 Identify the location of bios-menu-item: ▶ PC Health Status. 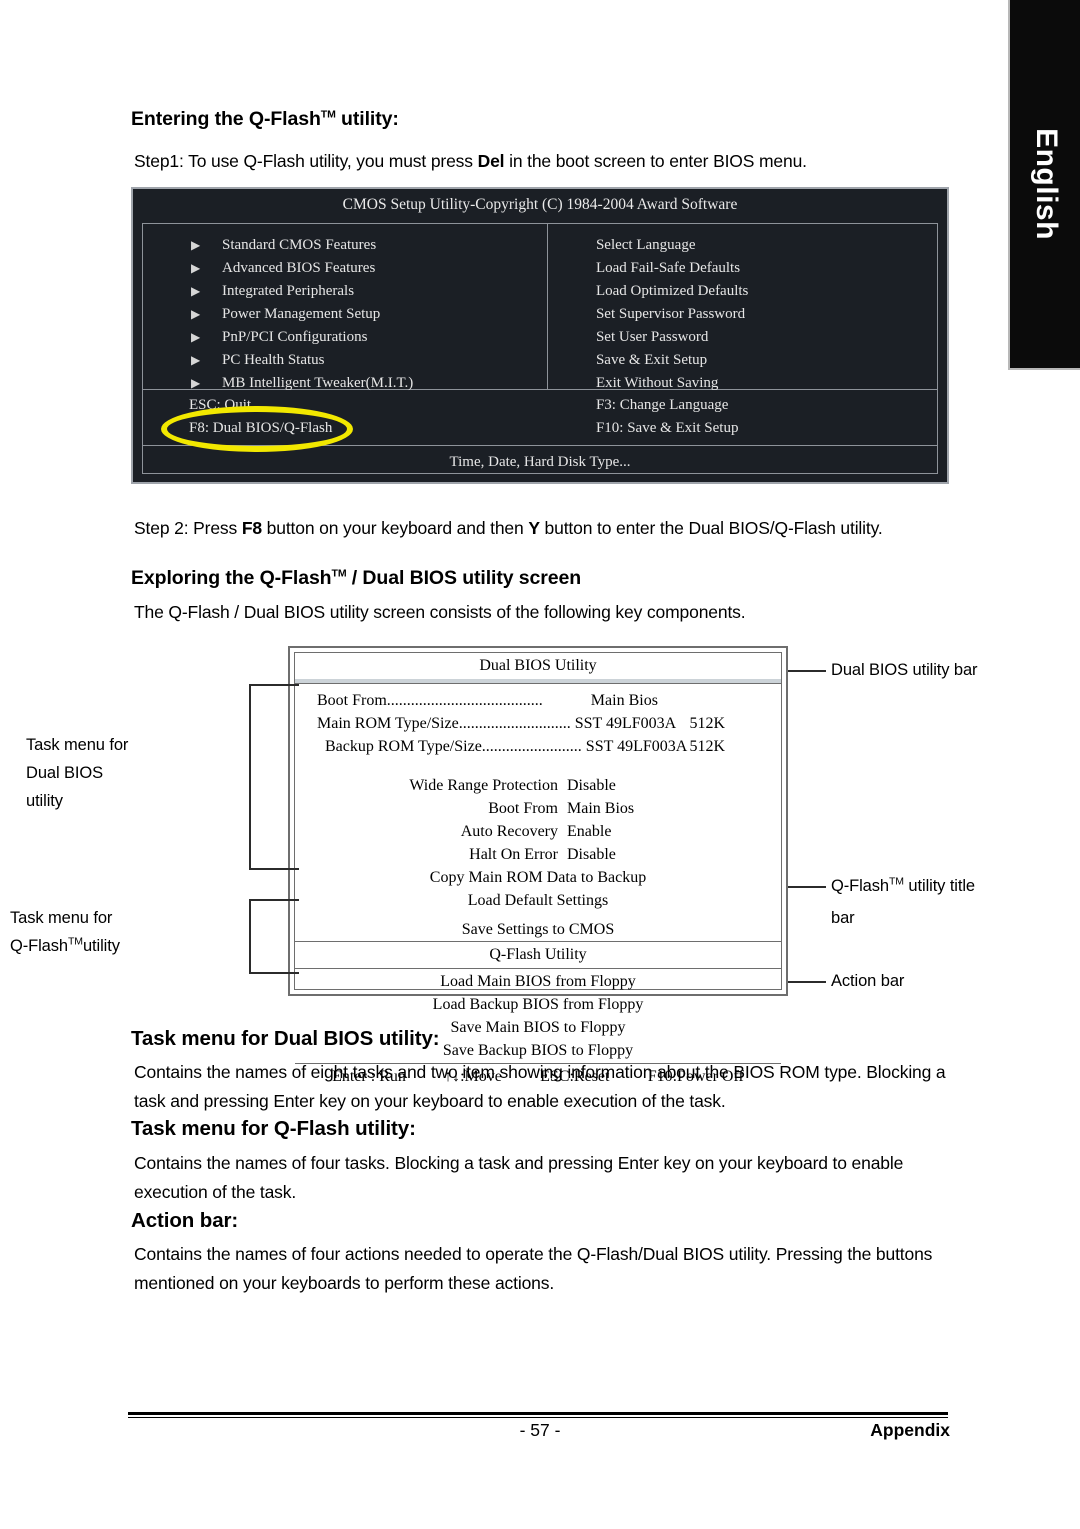
(345, 360).